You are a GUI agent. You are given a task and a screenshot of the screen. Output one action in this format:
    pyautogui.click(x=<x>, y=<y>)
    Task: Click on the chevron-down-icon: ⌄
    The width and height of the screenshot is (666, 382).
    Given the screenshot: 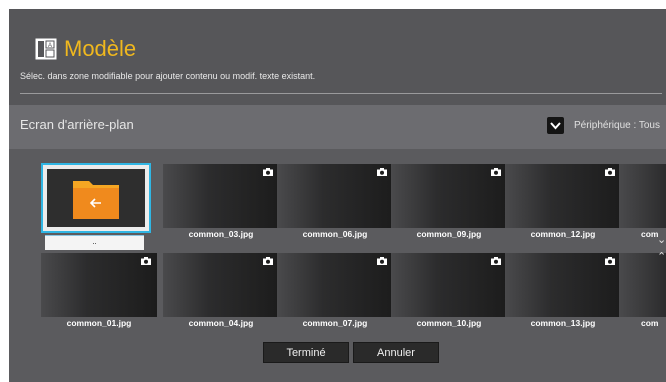 What is the action you would take?
    pyautogui.click(x=661, y=239)
    